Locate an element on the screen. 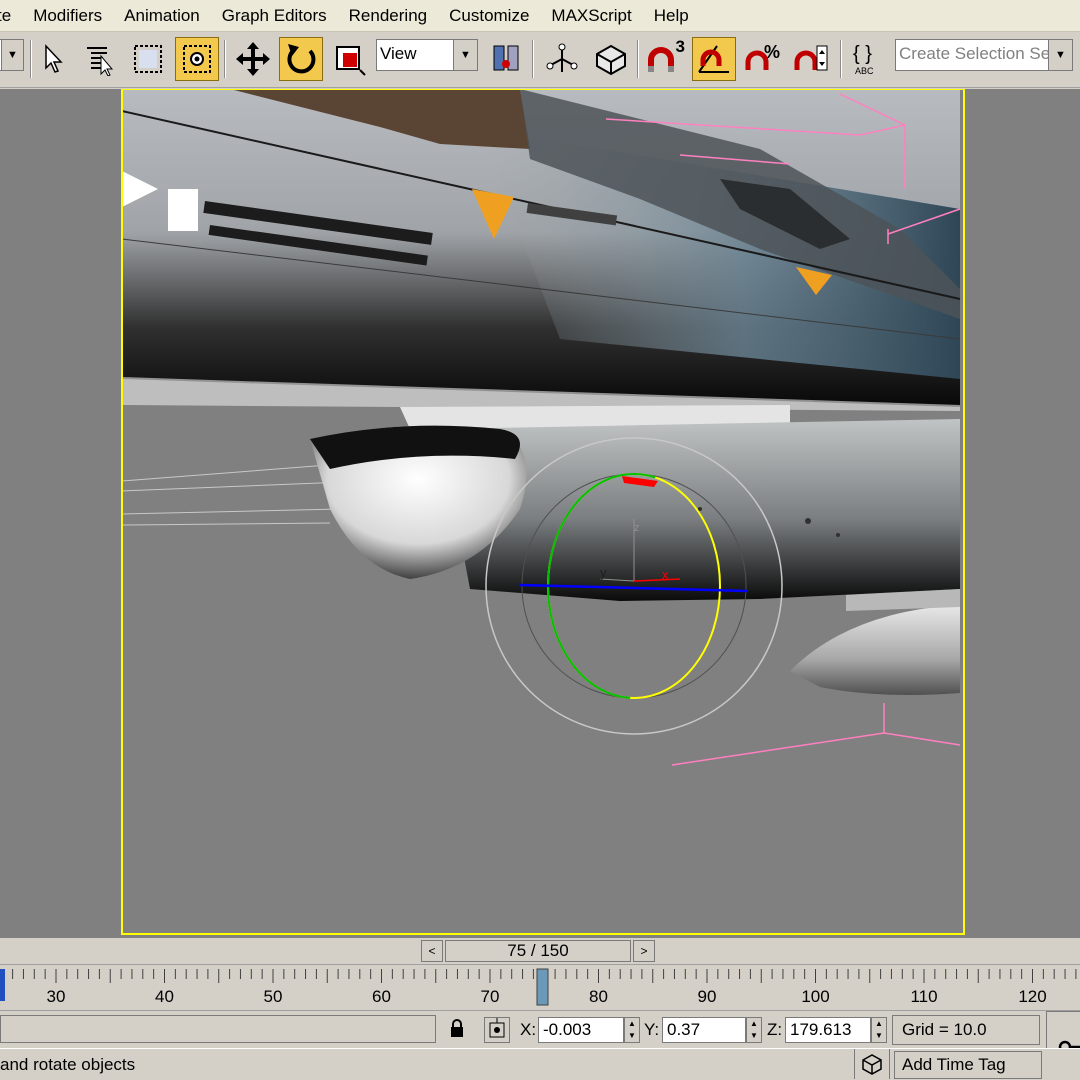 Image resolution: width=1080 pixels, height=1080 pixels. named-selection-set-dropdown: Create Selection Set ▼ is located at coordinates (984, 55).